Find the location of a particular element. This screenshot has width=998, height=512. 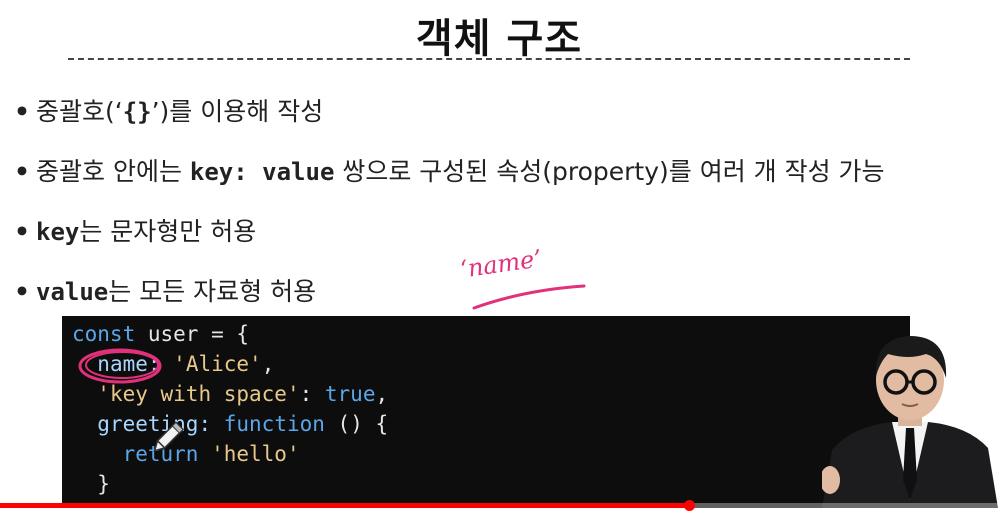

code-string: 'Alice' is located at coordinates (217, 364).